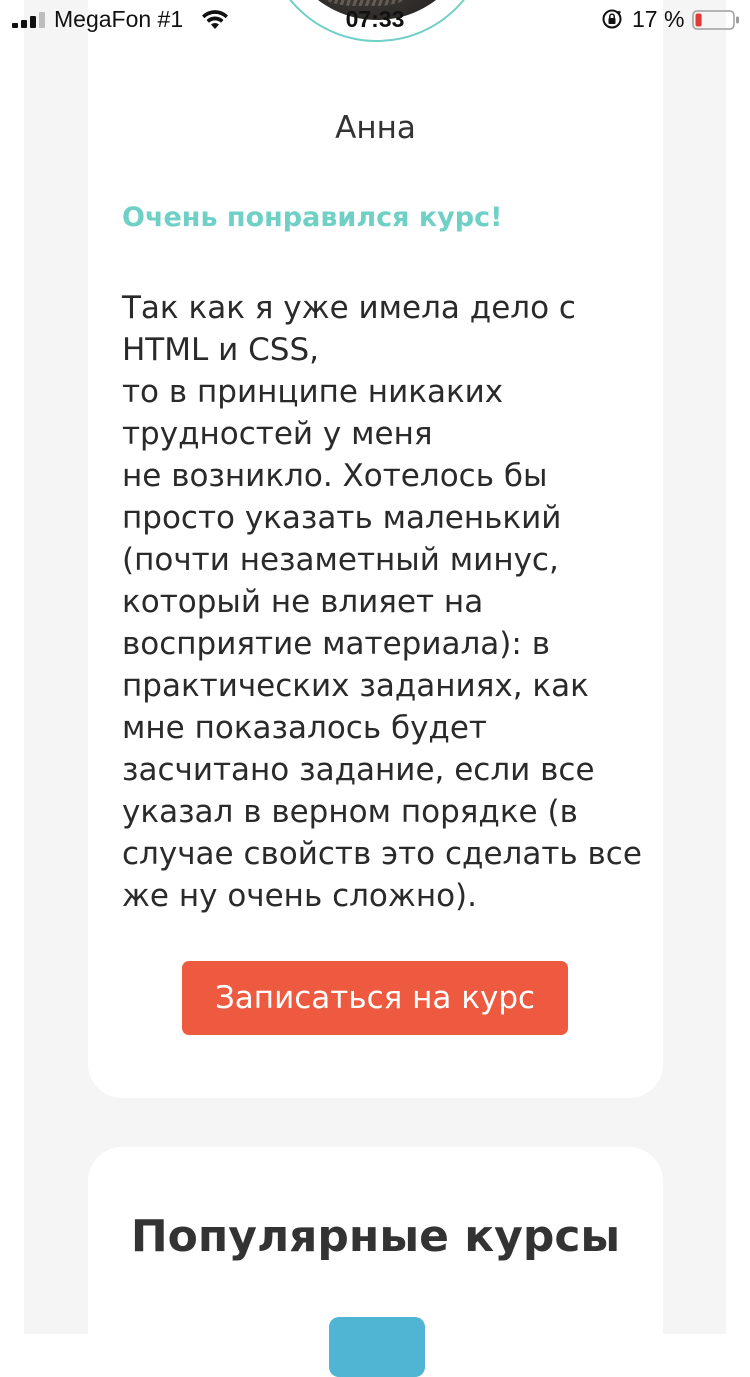 The height and width of the screenshot is (1377, 750). What do you see at coordinates (350, 812) in the screenshot?
I see `review-text-line: указал в верном порядке (в` at bounding box center [350, 812].